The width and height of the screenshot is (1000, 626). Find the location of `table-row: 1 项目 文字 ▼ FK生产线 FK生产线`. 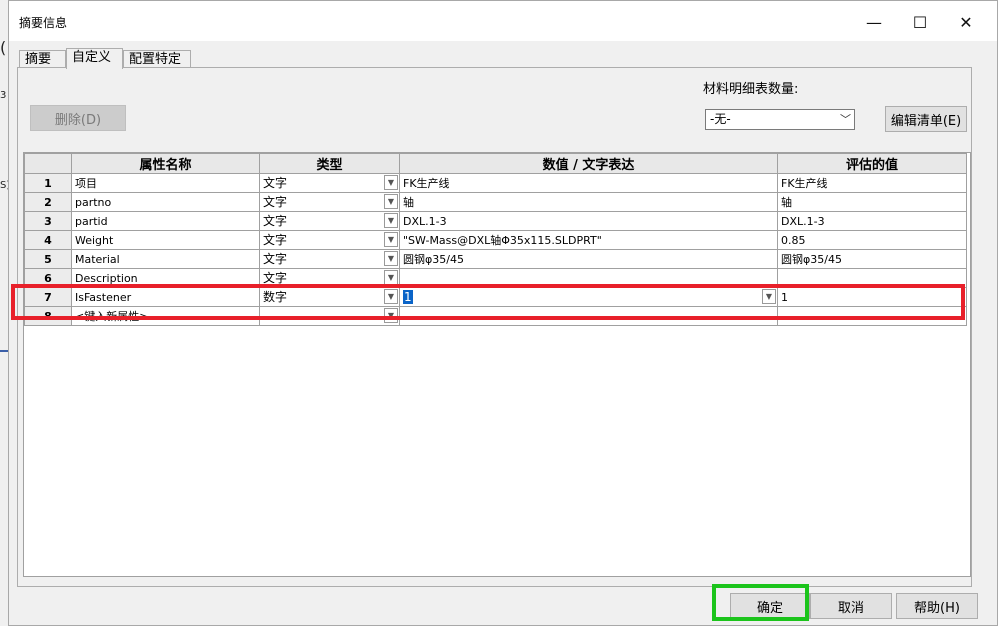

table-row: 1 项目 文字 ▼ FK生产线 FK生产线 is located at coordinates (495, 183).